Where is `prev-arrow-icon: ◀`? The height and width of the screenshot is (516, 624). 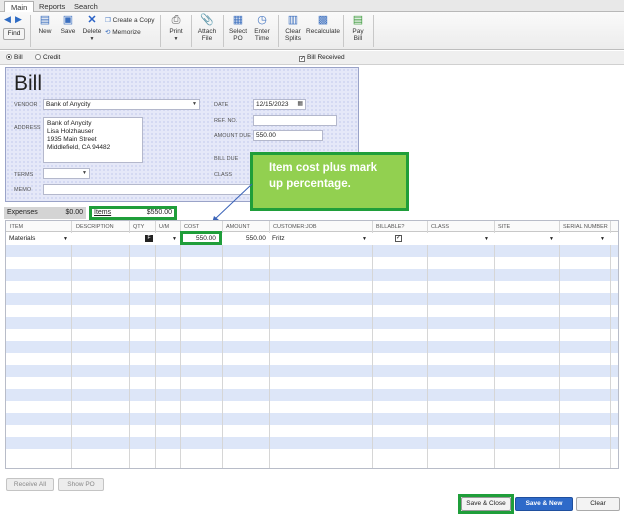 prev-arrow-icon: ◀ is located at coordinates (7, 19).